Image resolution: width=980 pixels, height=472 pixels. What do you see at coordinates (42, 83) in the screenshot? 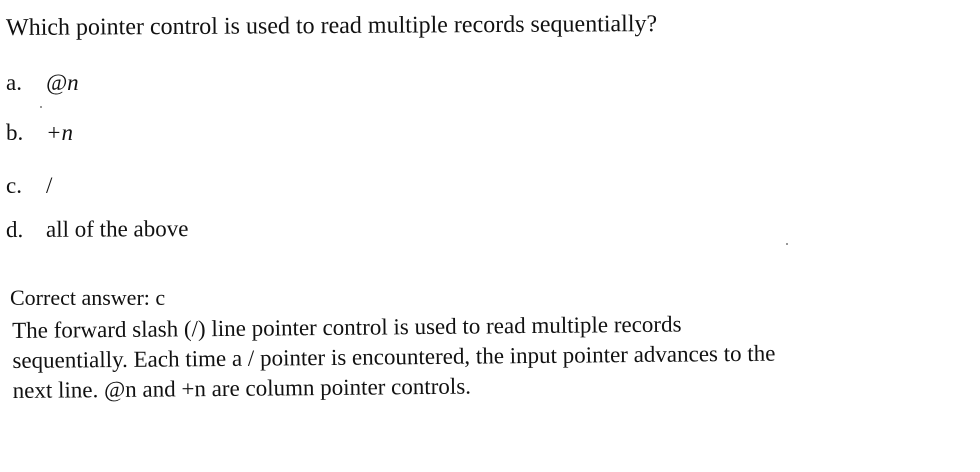
I see `option-a: a. @n` at bounding box center [42, 83].